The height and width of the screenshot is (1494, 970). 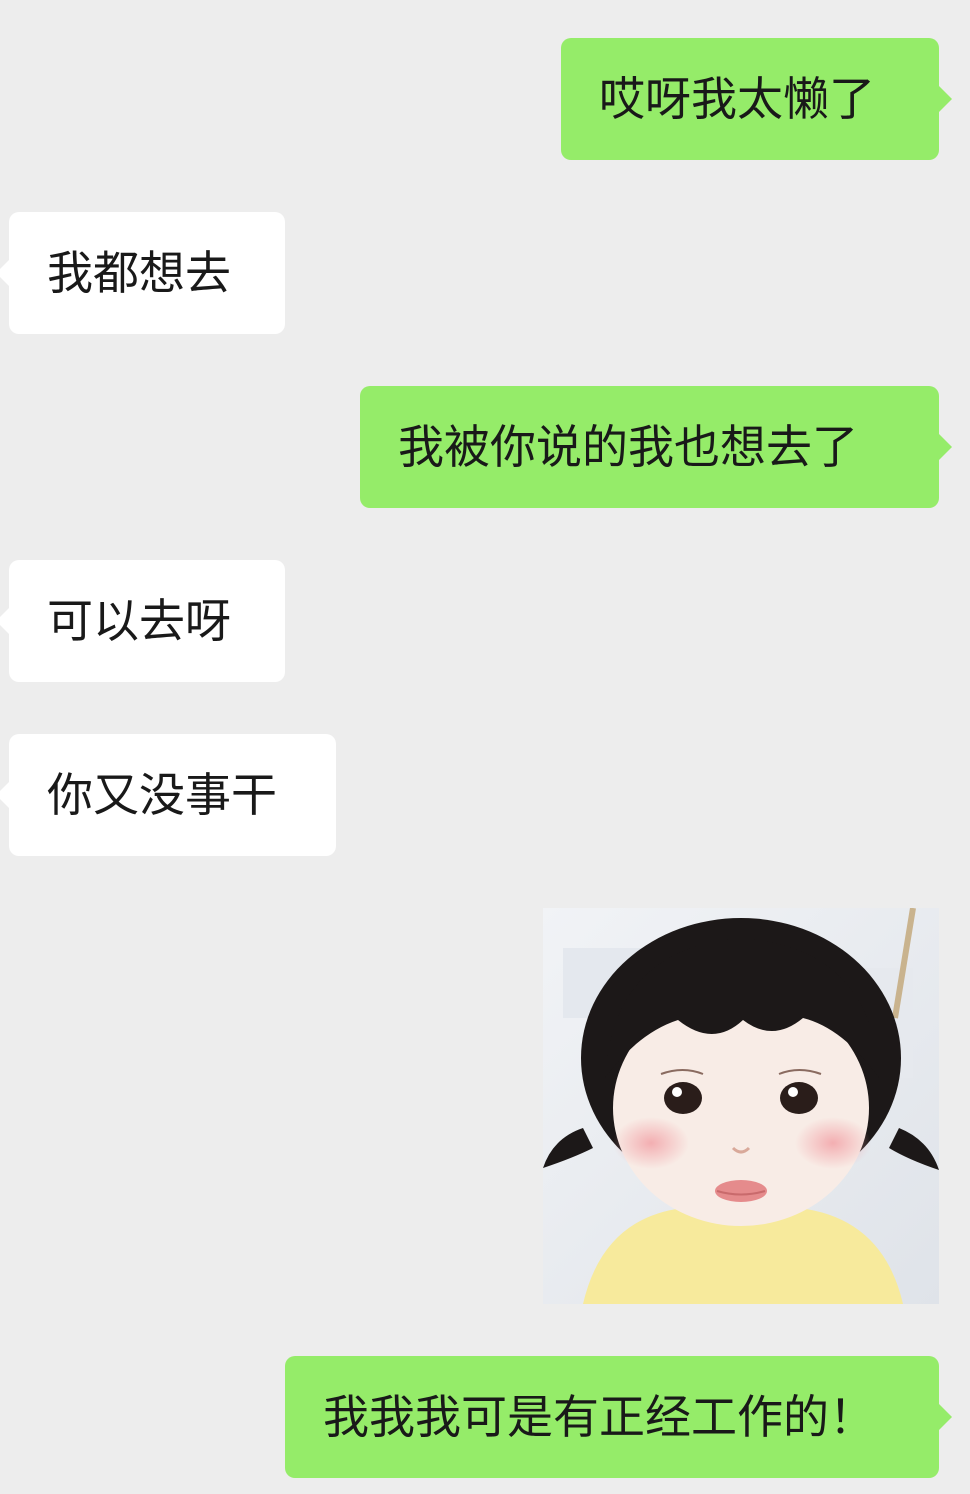 I want to click on received-message-bubble: 可以去呀, so click(x=142, y=621).